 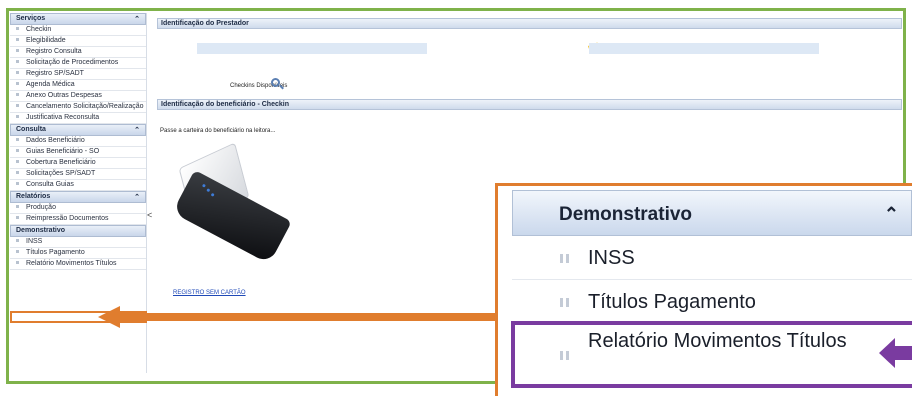 I want to click on sidebar-item-consulta-guias: Consulta Guias, so click(x=78, y=185).